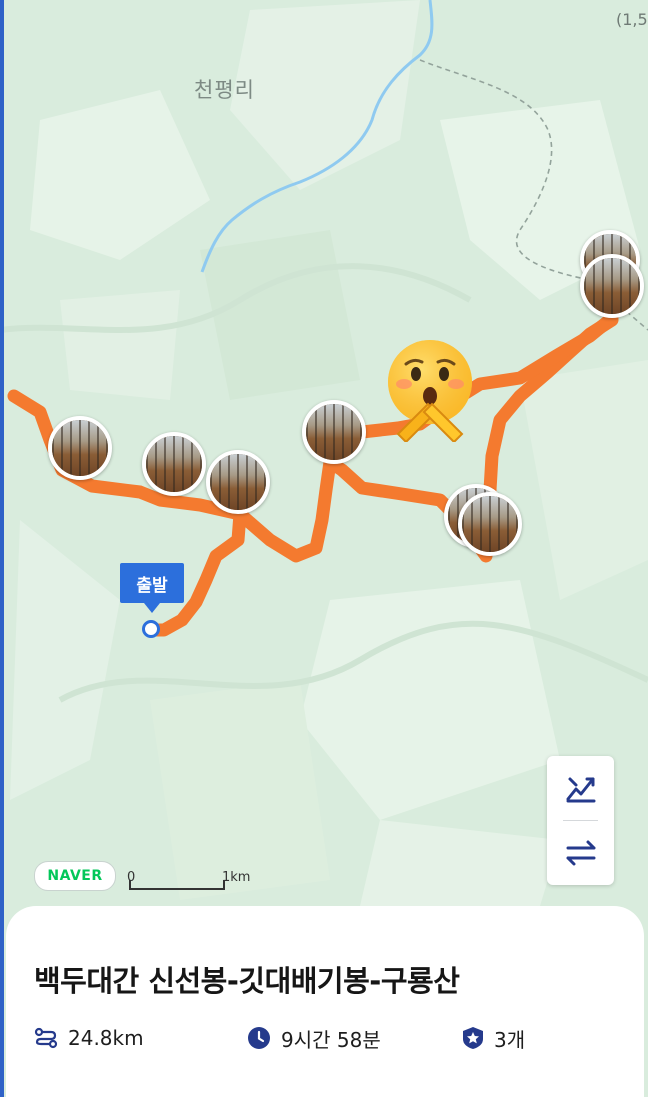 The image size is (648, 1097). What do you see at coordinates (151, 629) in the screenshot?
I see `start-point` at bounding box center [151, 629].